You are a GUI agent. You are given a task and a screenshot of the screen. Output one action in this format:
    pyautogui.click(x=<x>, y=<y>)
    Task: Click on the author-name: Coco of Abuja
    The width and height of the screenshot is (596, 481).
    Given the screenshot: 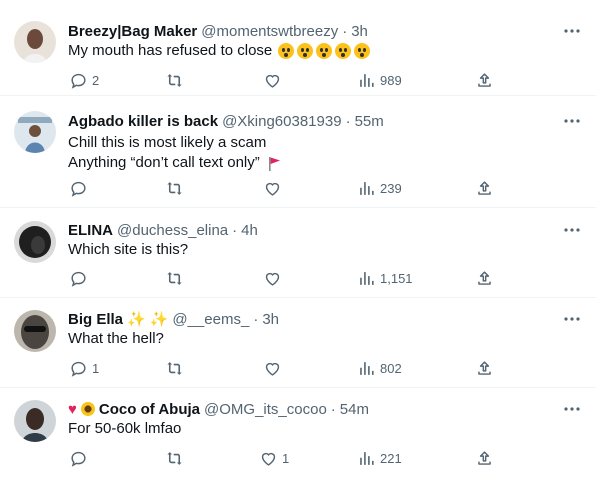 What is the action you would take?
    pyautogui.click(x=149, y=409)
    